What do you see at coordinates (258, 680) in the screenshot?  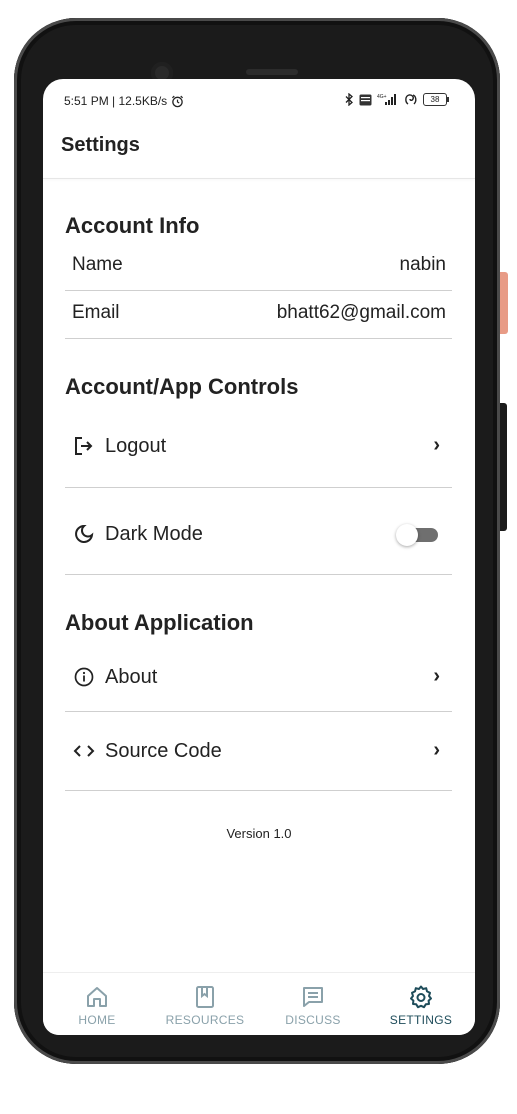 I see `about-row: About ›` at bounding box center [258, 680].